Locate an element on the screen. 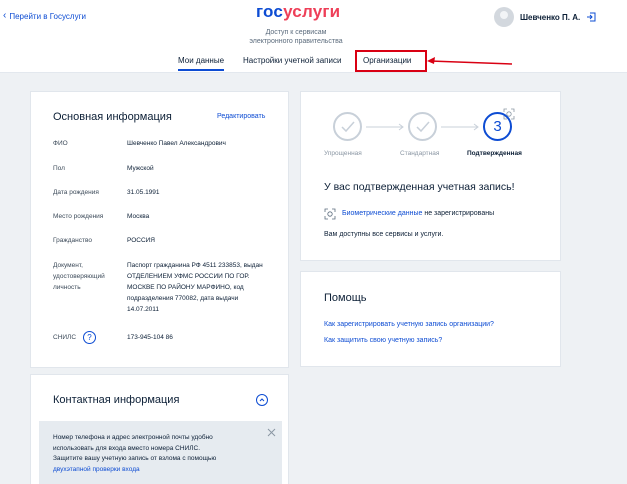 The image size is (627, 484). contact-info-title: Контактная информация is located at coordinates (116, 400).